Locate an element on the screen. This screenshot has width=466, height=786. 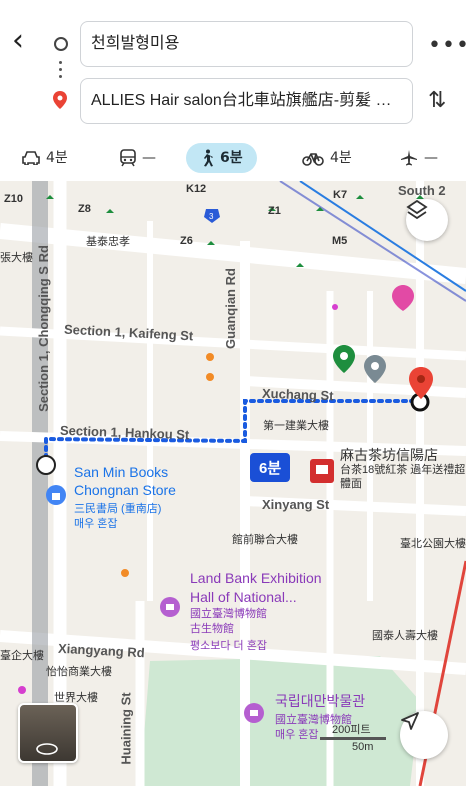
walk-icon is located at coordinates (208, 158).